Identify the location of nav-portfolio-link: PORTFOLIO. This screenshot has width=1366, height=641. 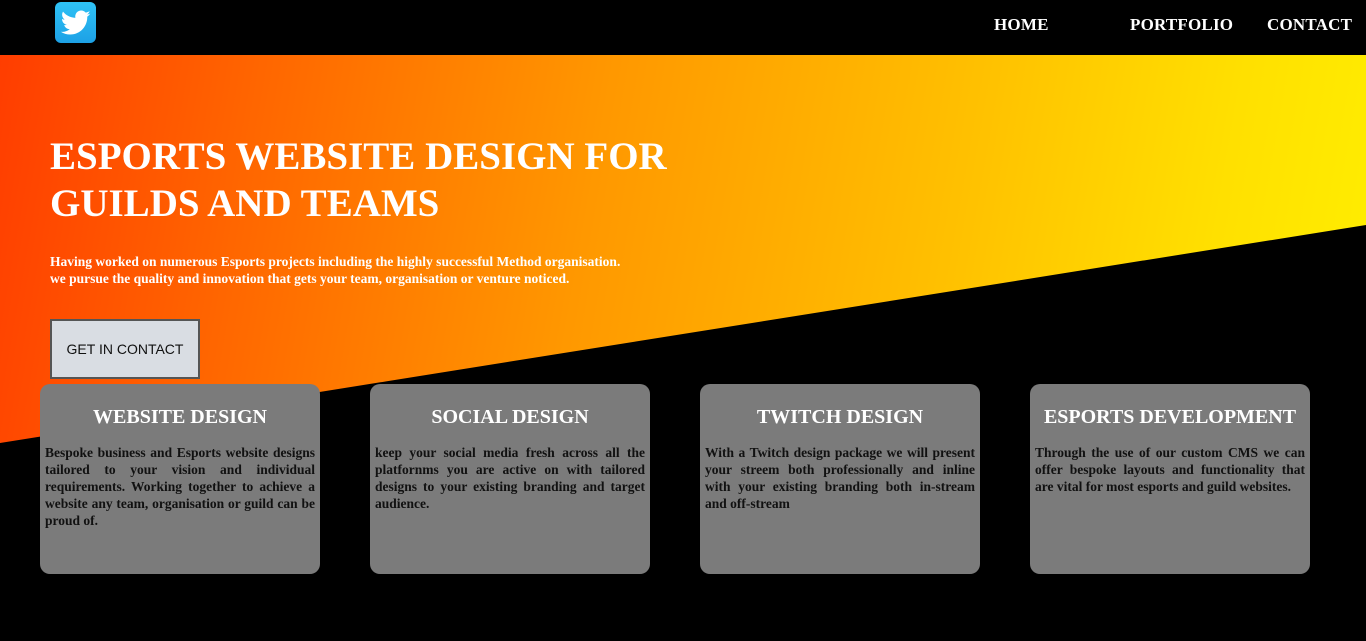
(1181, 25).